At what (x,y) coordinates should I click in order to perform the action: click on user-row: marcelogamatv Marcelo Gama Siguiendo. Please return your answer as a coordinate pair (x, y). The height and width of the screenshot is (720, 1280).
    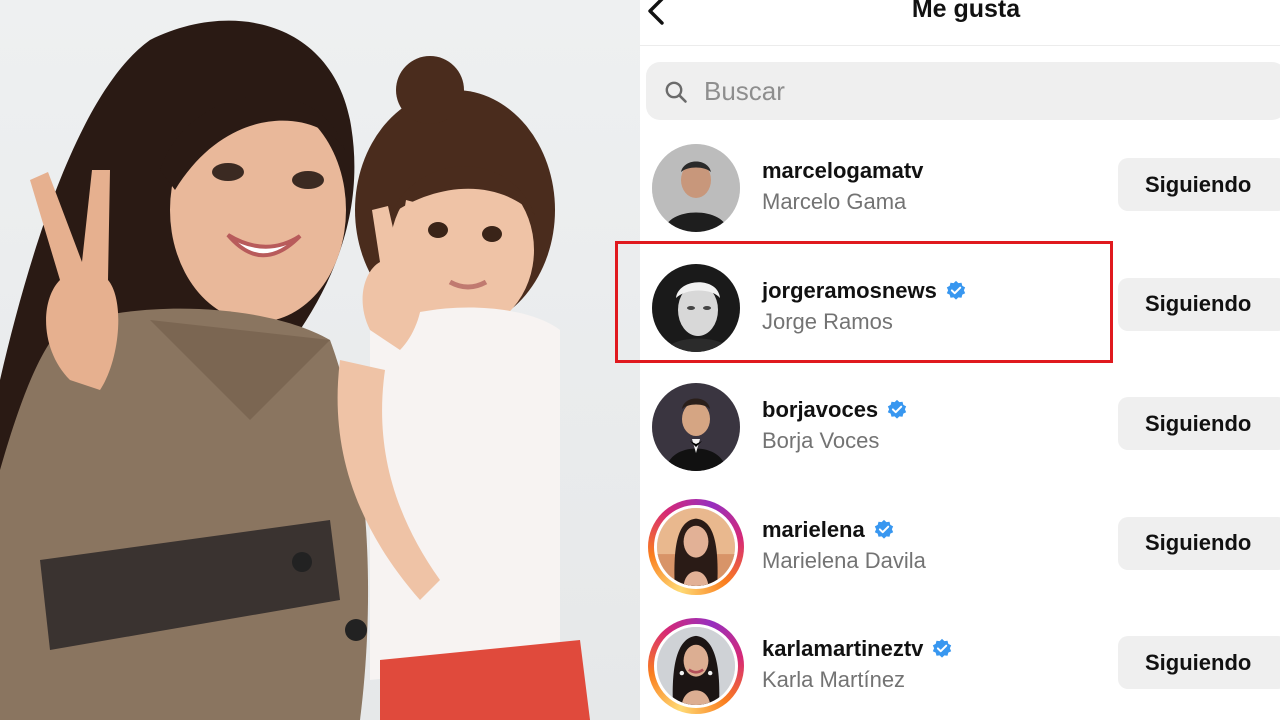
    Looking at the image, I should click on (960, 180).